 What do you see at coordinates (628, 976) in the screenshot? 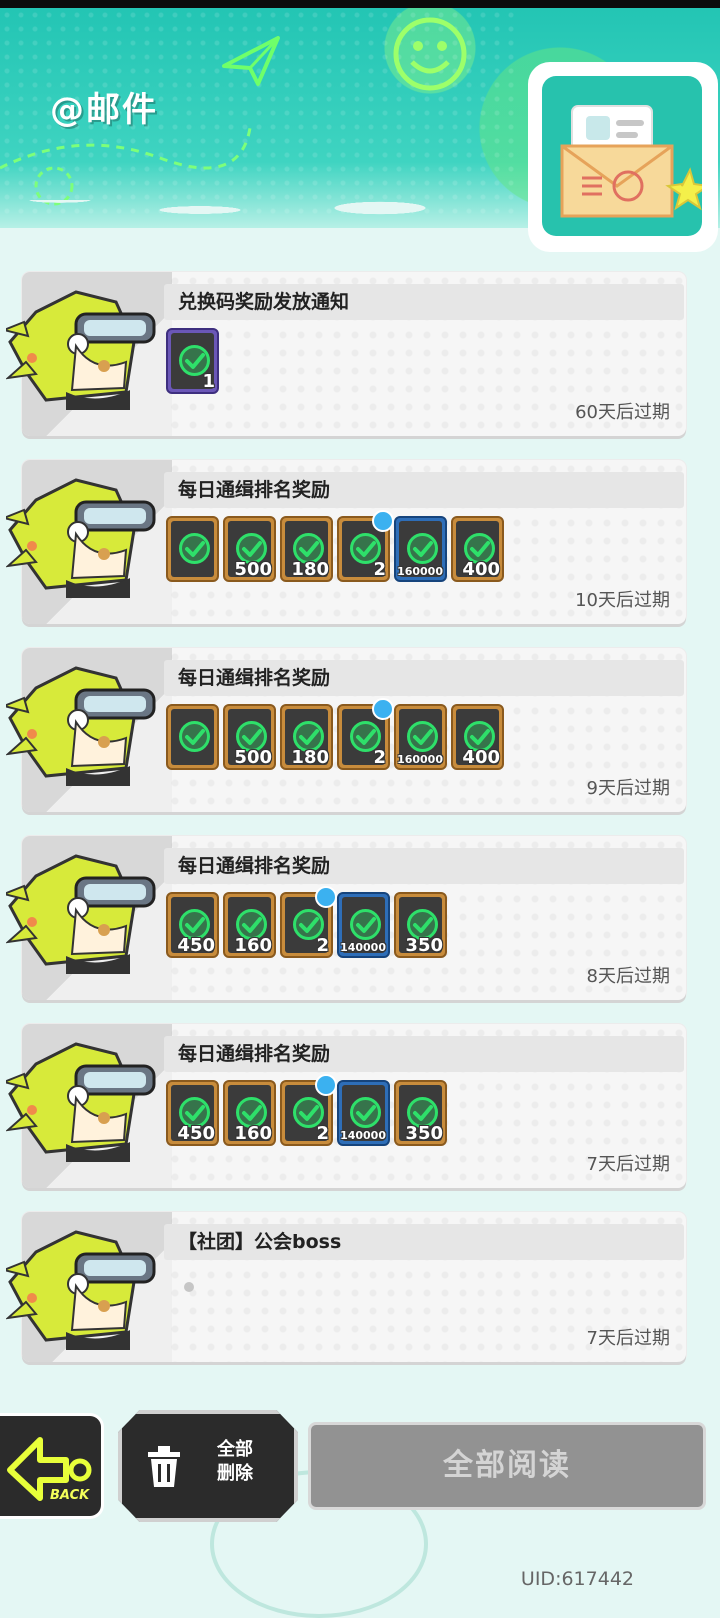
I see `mail-expiry: 8天后过期` at bounding box center [628, 976].